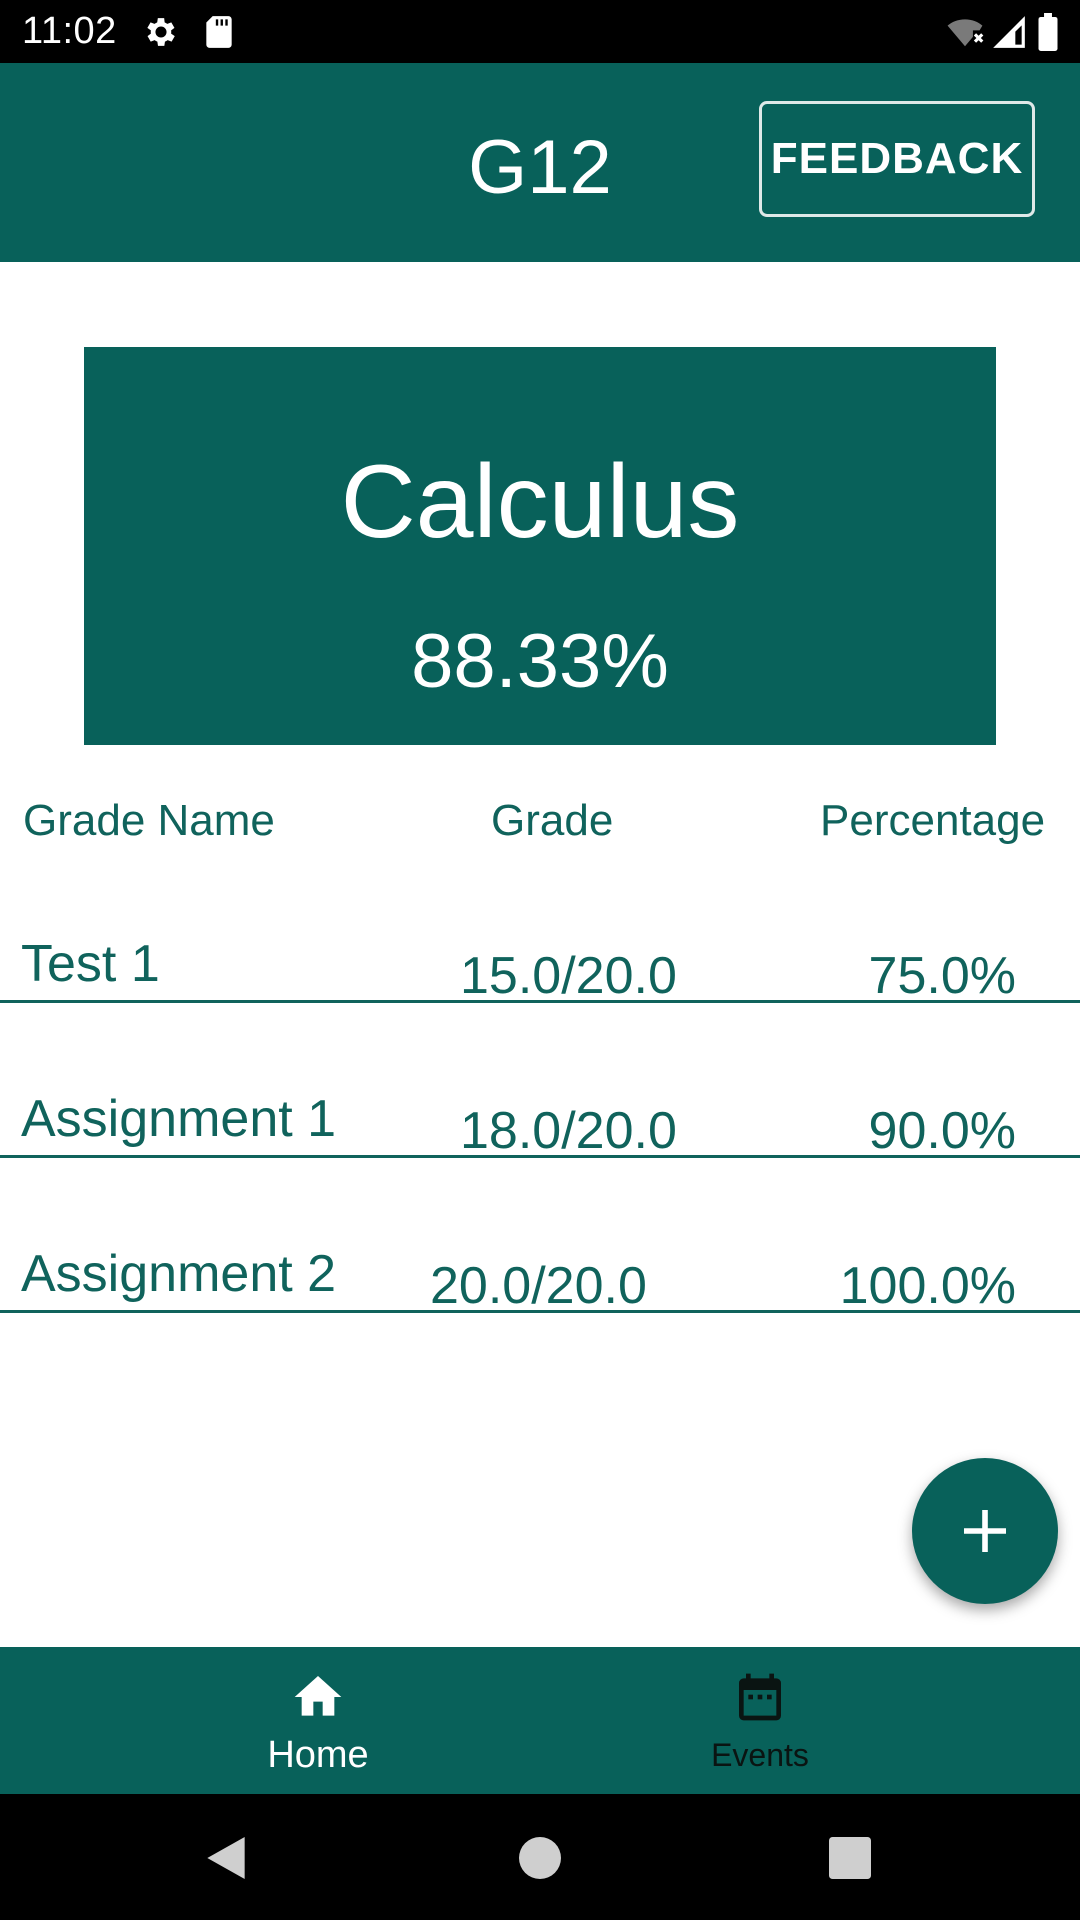 The image size is (1080, 1920). I want to click on nav-label-events: Events, so click(760, 1755).